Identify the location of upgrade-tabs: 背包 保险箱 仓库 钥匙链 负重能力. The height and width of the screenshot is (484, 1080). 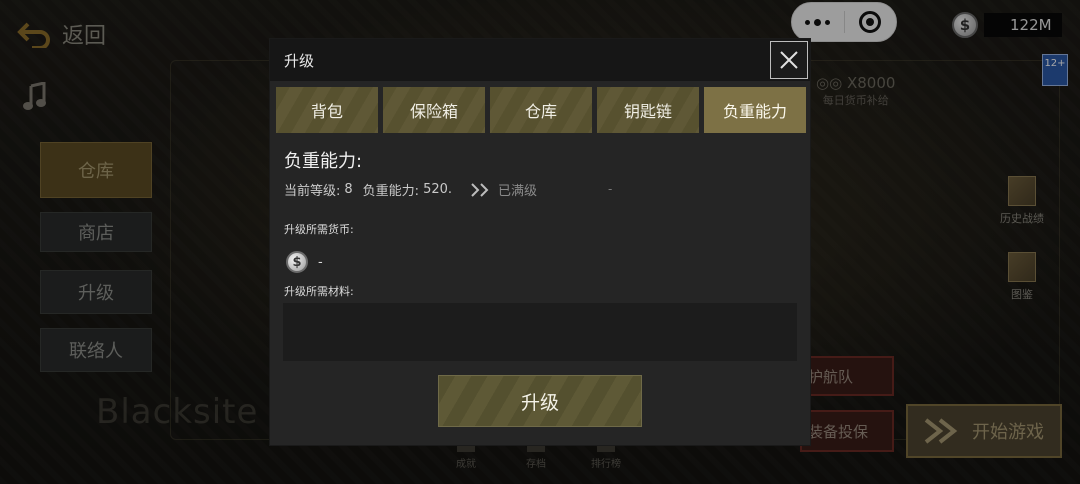
(540, 107).